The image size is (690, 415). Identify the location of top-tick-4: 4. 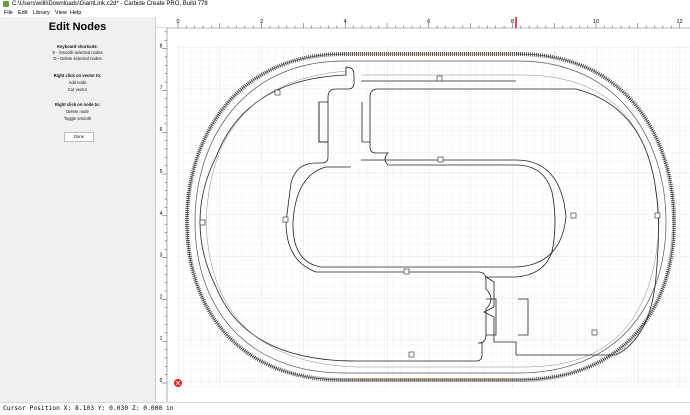
(345, 22).